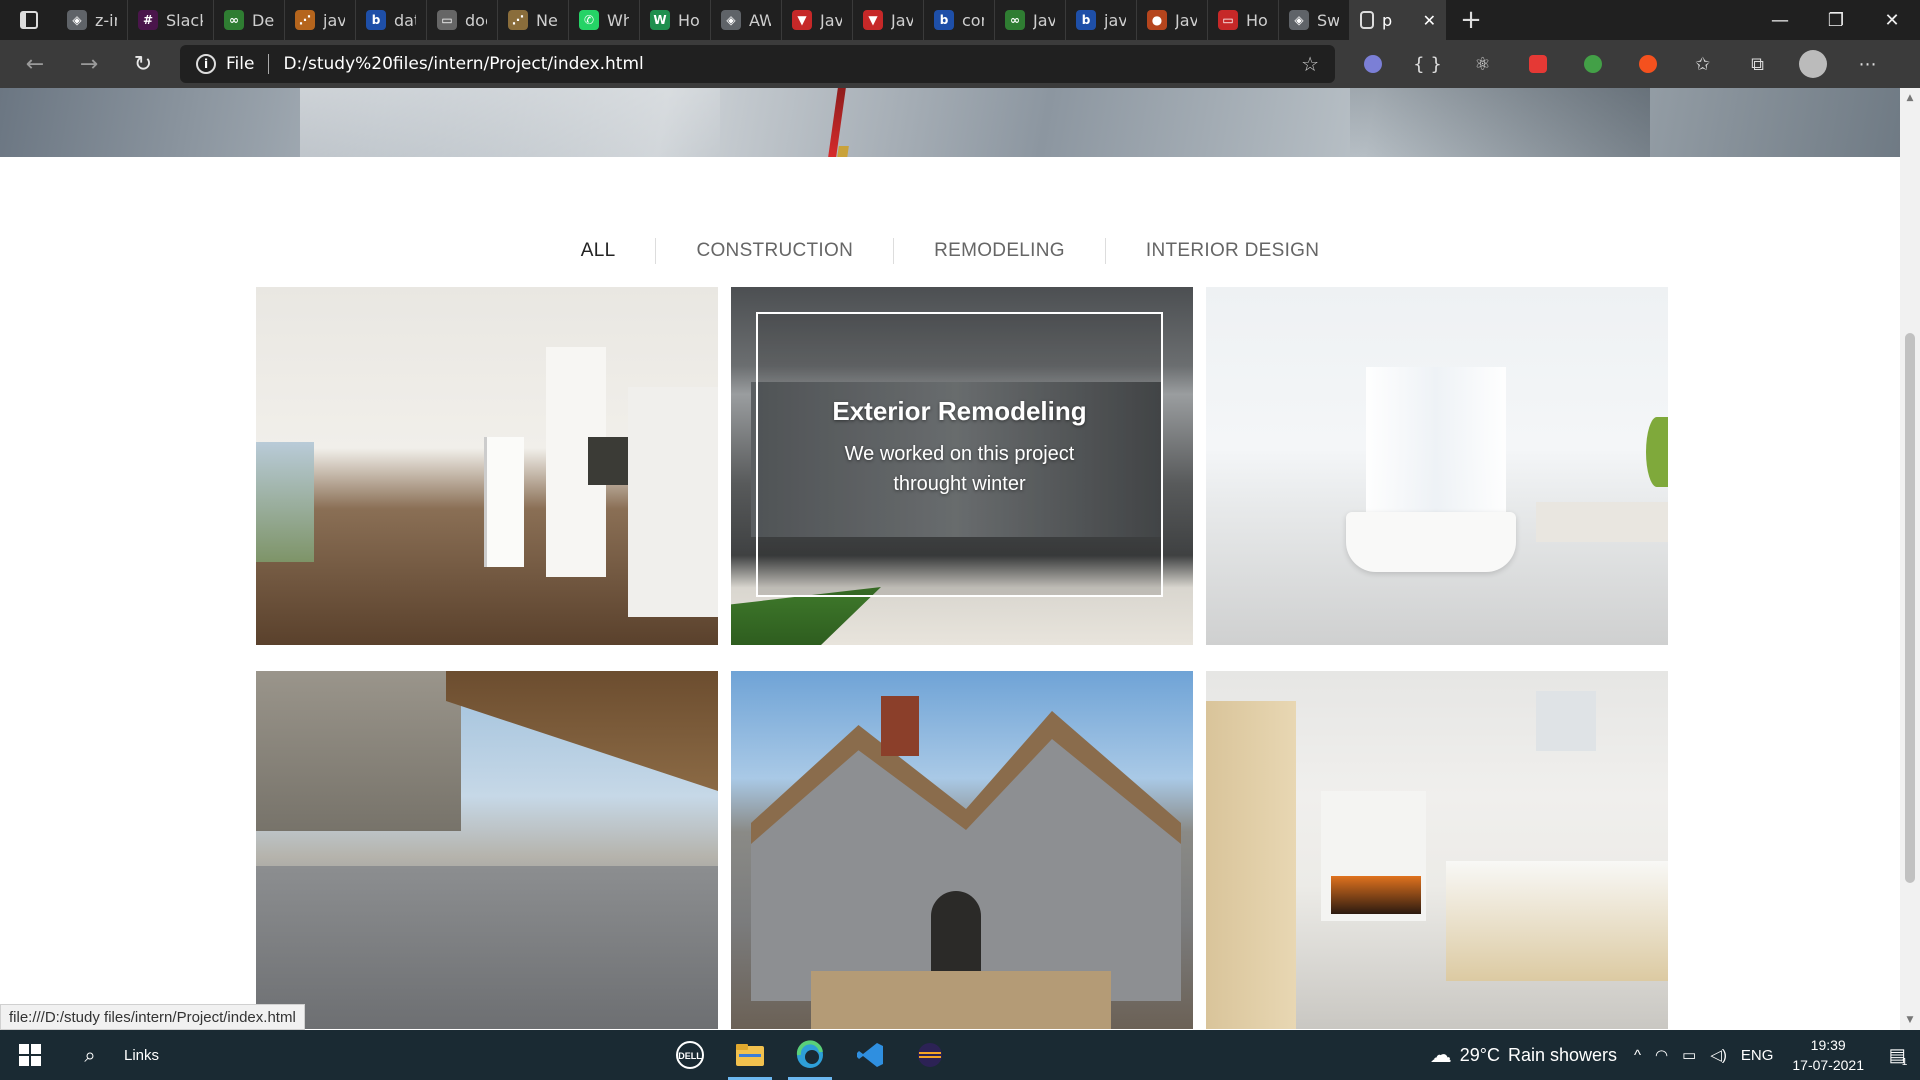 This screenshot has width=1920, height=1080. I want to click on scrollbar-thumb, so click(1910, 608).